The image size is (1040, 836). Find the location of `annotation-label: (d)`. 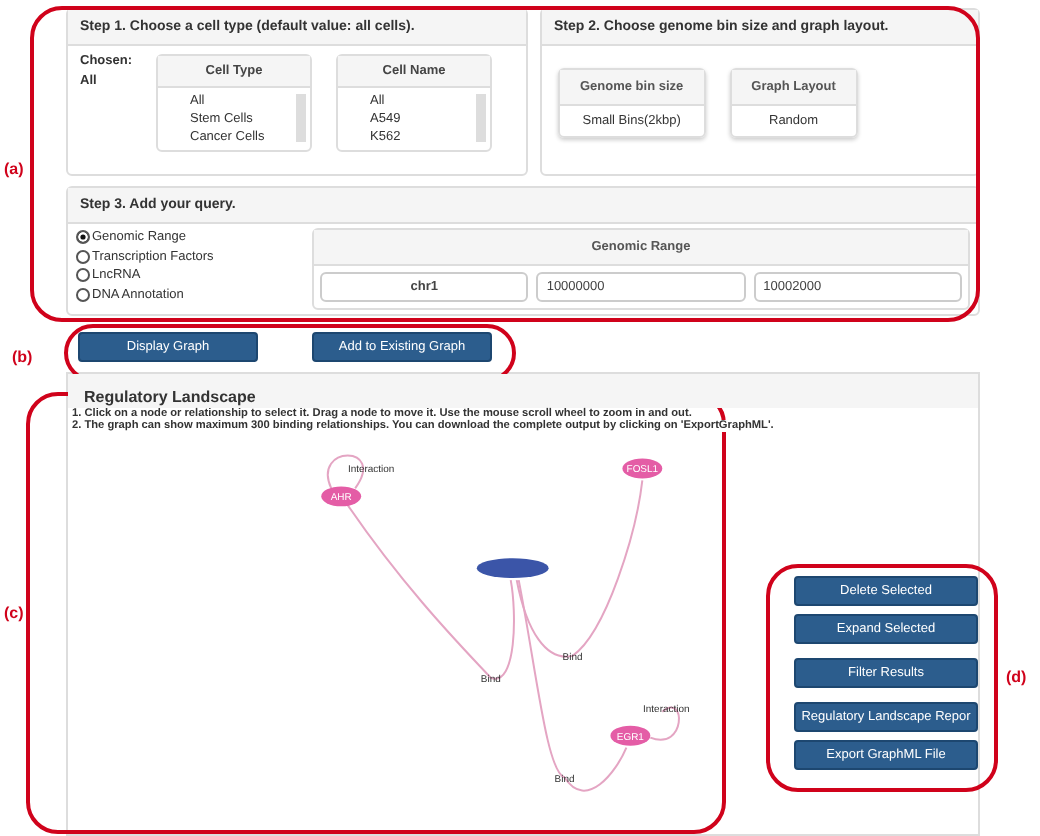

annotation-label: (d) is located at coordinates (1016, 677).